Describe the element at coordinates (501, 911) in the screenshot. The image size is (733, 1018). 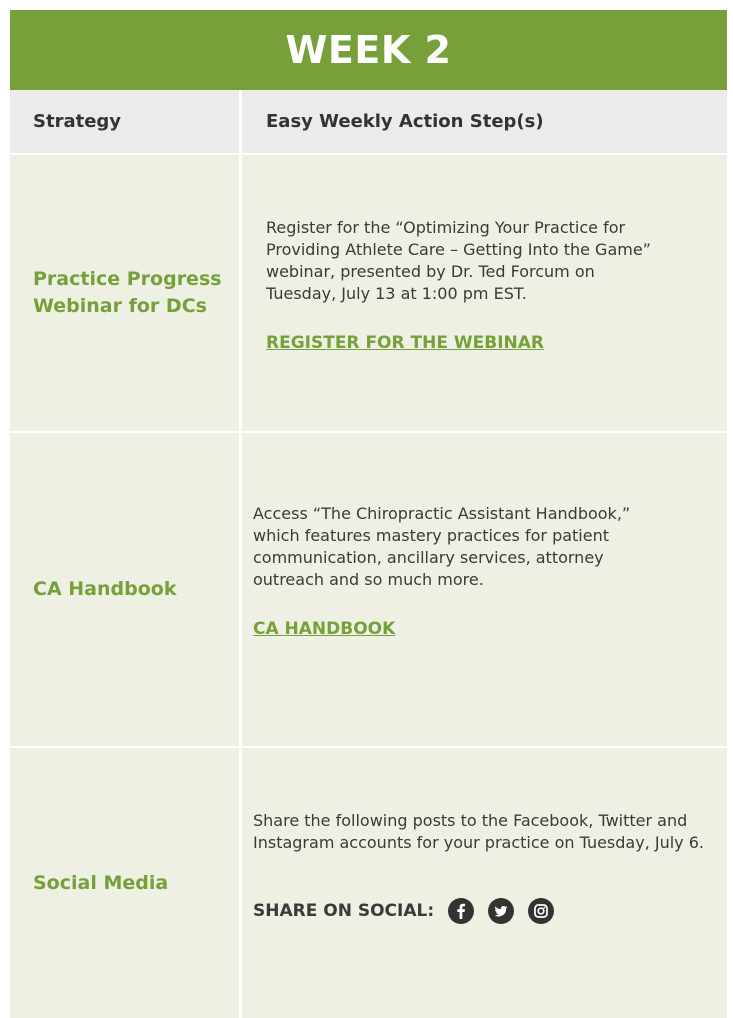
I see `twitter-icon` at that location.